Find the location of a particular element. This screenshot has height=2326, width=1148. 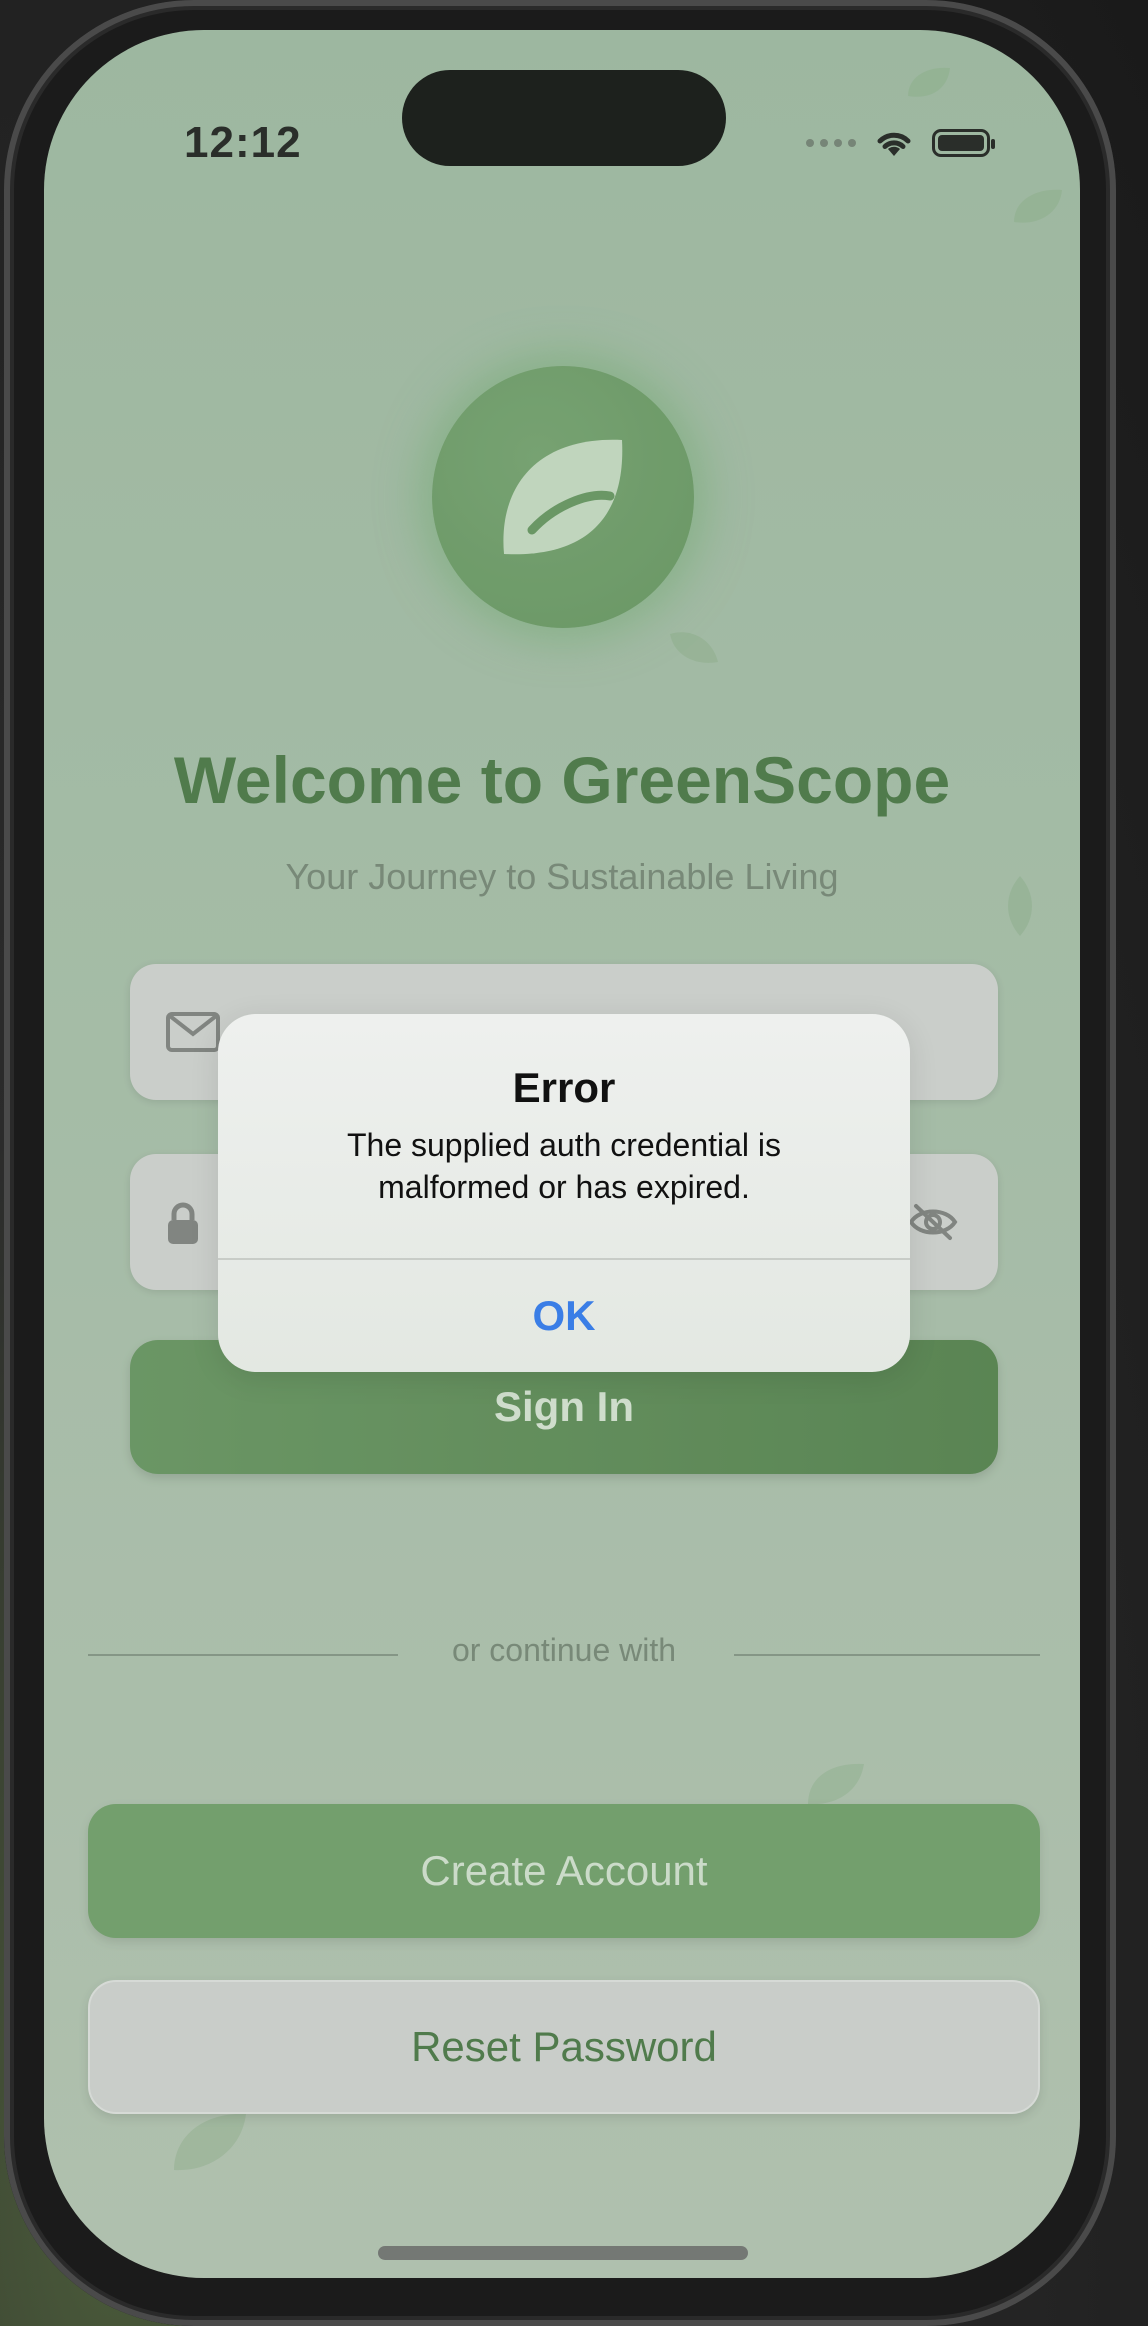

alert-ok-button: OK is located at coordinates (564, 1316).